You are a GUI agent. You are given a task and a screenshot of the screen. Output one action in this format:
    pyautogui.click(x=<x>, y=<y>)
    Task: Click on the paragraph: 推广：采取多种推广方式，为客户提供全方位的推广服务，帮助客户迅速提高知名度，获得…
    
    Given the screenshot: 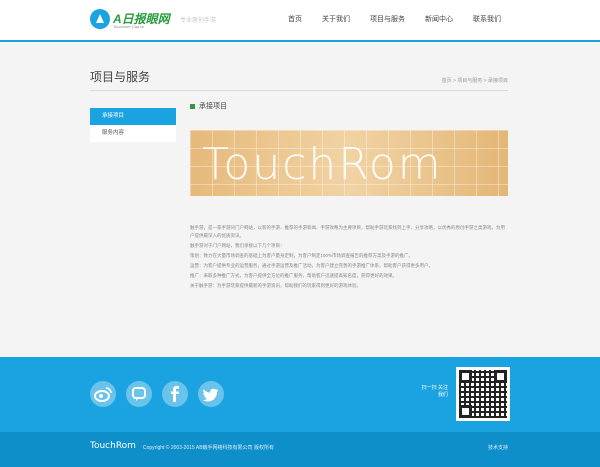 What is the action you would take?
    pyautogui.click(x=293, y=275)
    